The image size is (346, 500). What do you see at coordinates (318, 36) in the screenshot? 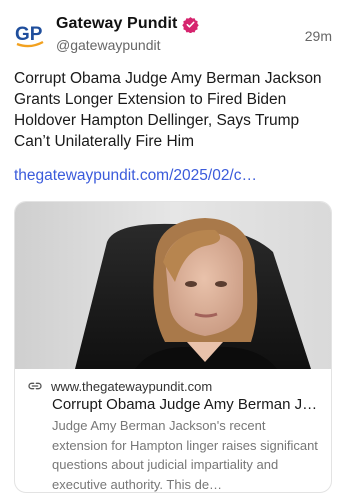
I see `timestamp: 29m` at bounding box center [318, 36].